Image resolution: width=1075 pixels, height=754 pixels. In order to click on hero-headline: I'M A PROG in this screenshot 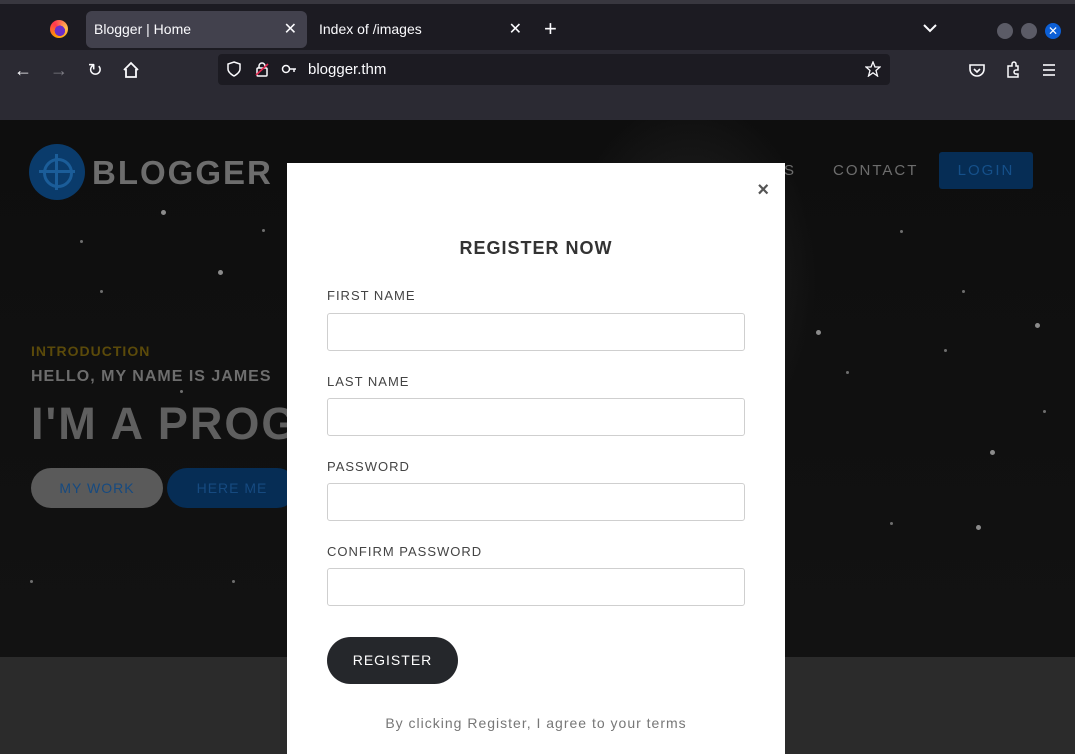, I will do `click(165, 423)`.